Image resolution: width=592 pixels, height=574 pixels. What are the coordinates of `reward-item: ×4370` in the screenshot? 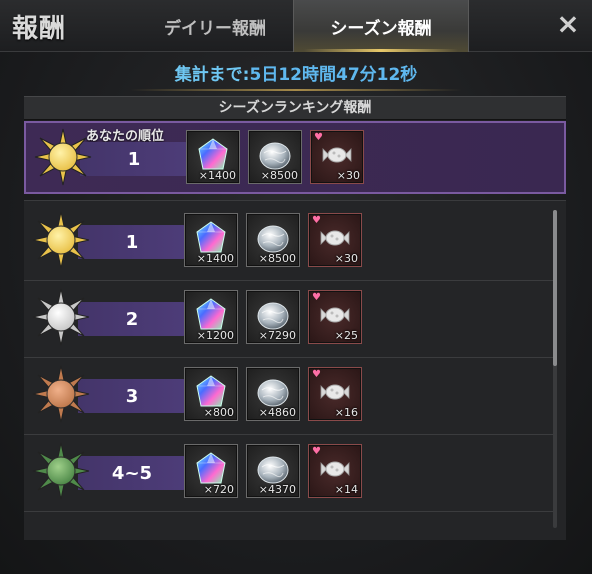 It's located at (273, 471).